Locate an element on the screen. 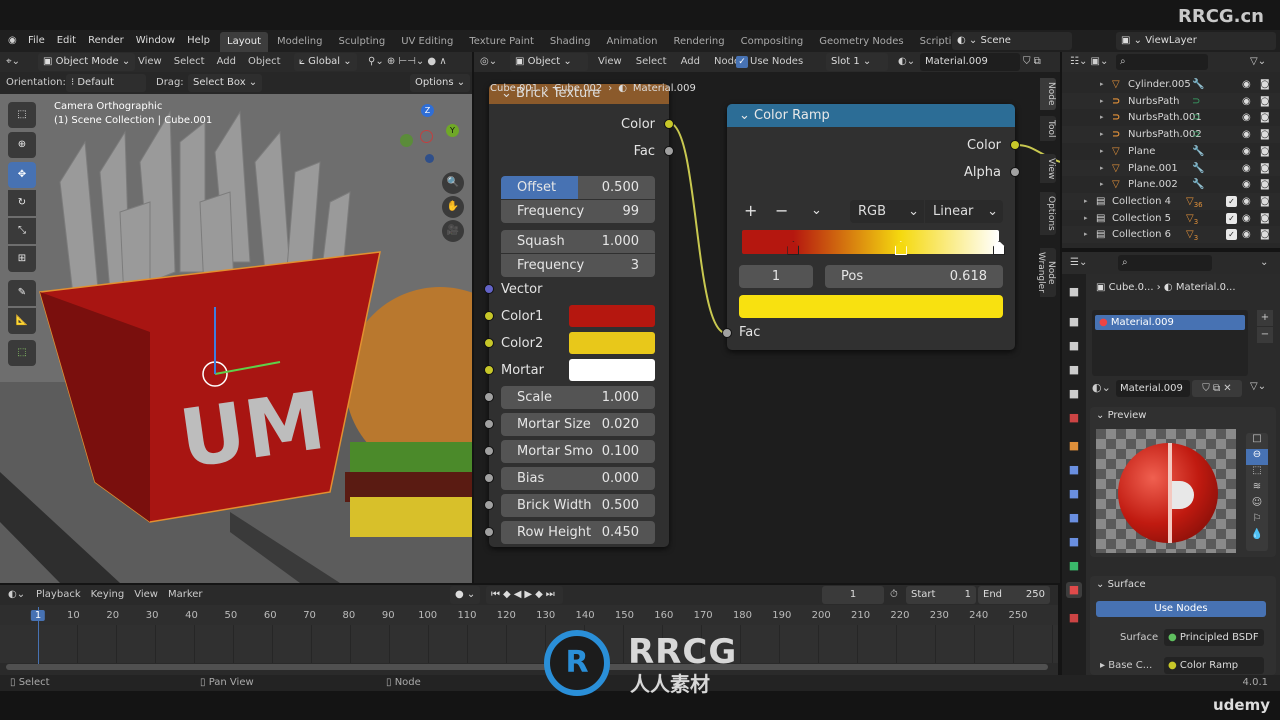 The image size is (1280, 720). brick-param-mortar-smo: Mortar Smo 0.100 is located at coordinates (578, 451).